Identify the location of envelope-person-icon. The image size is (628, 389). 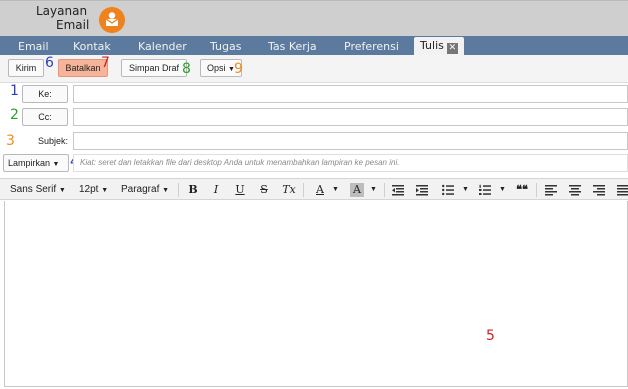
(112, 20).